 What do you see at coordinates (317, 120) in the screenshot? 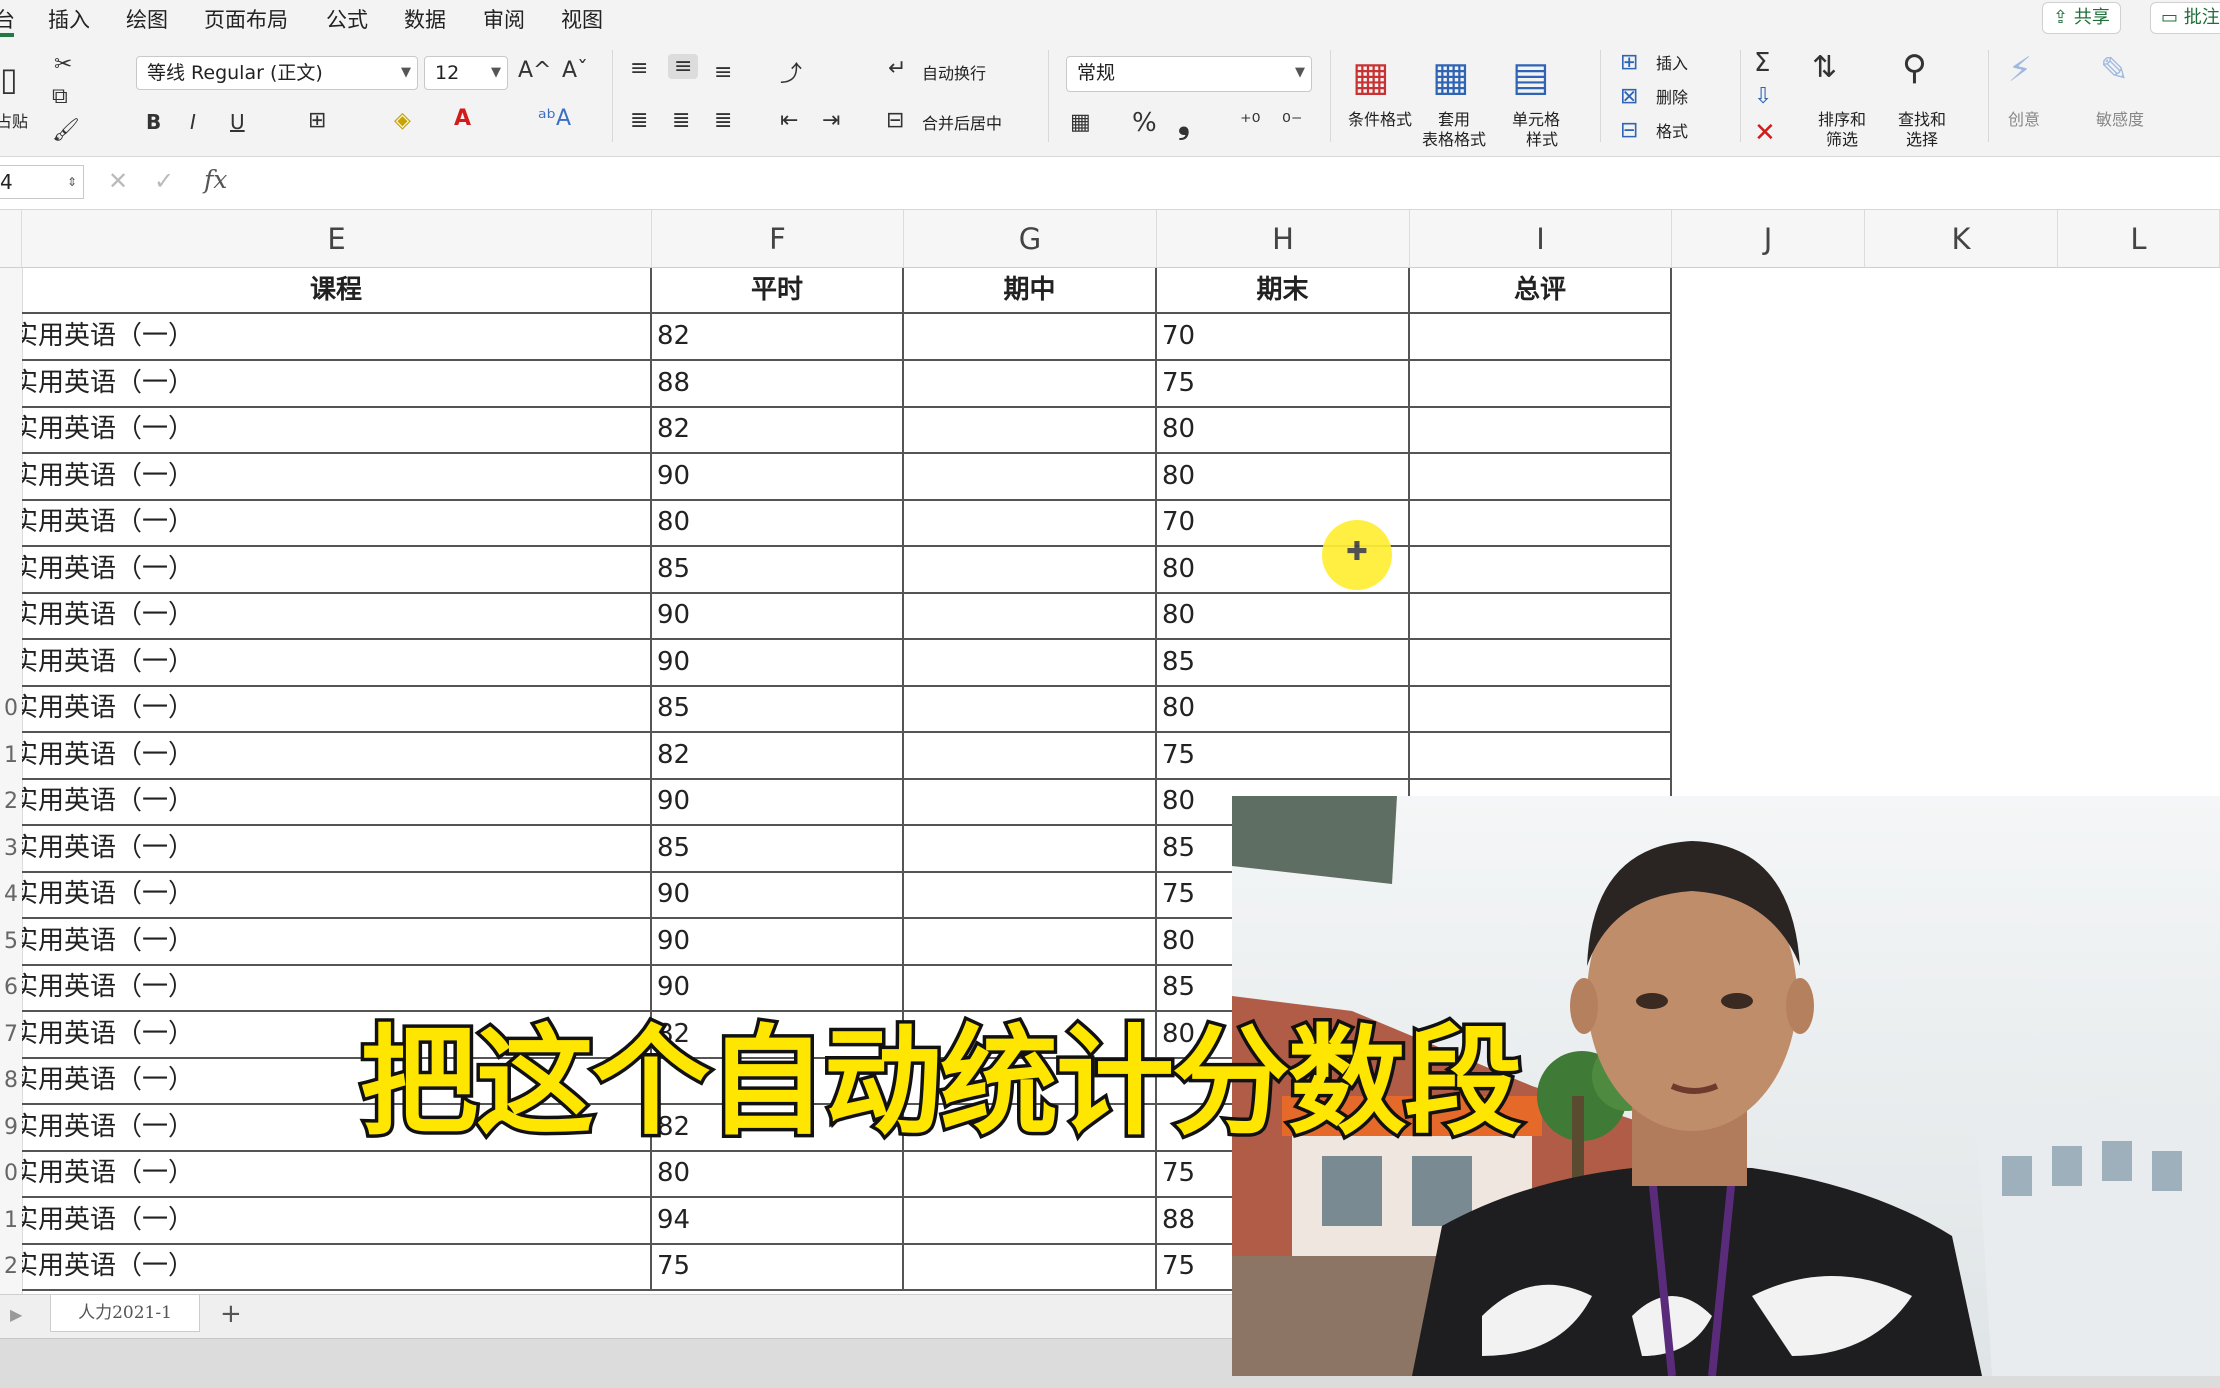
I see `borders-icon: ⊞` at bounding box center [317, 120].